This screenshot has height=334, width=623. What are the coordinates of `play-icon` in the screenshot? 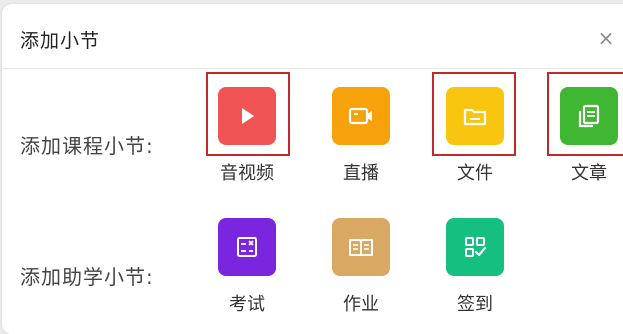 It's located at (248, 116).